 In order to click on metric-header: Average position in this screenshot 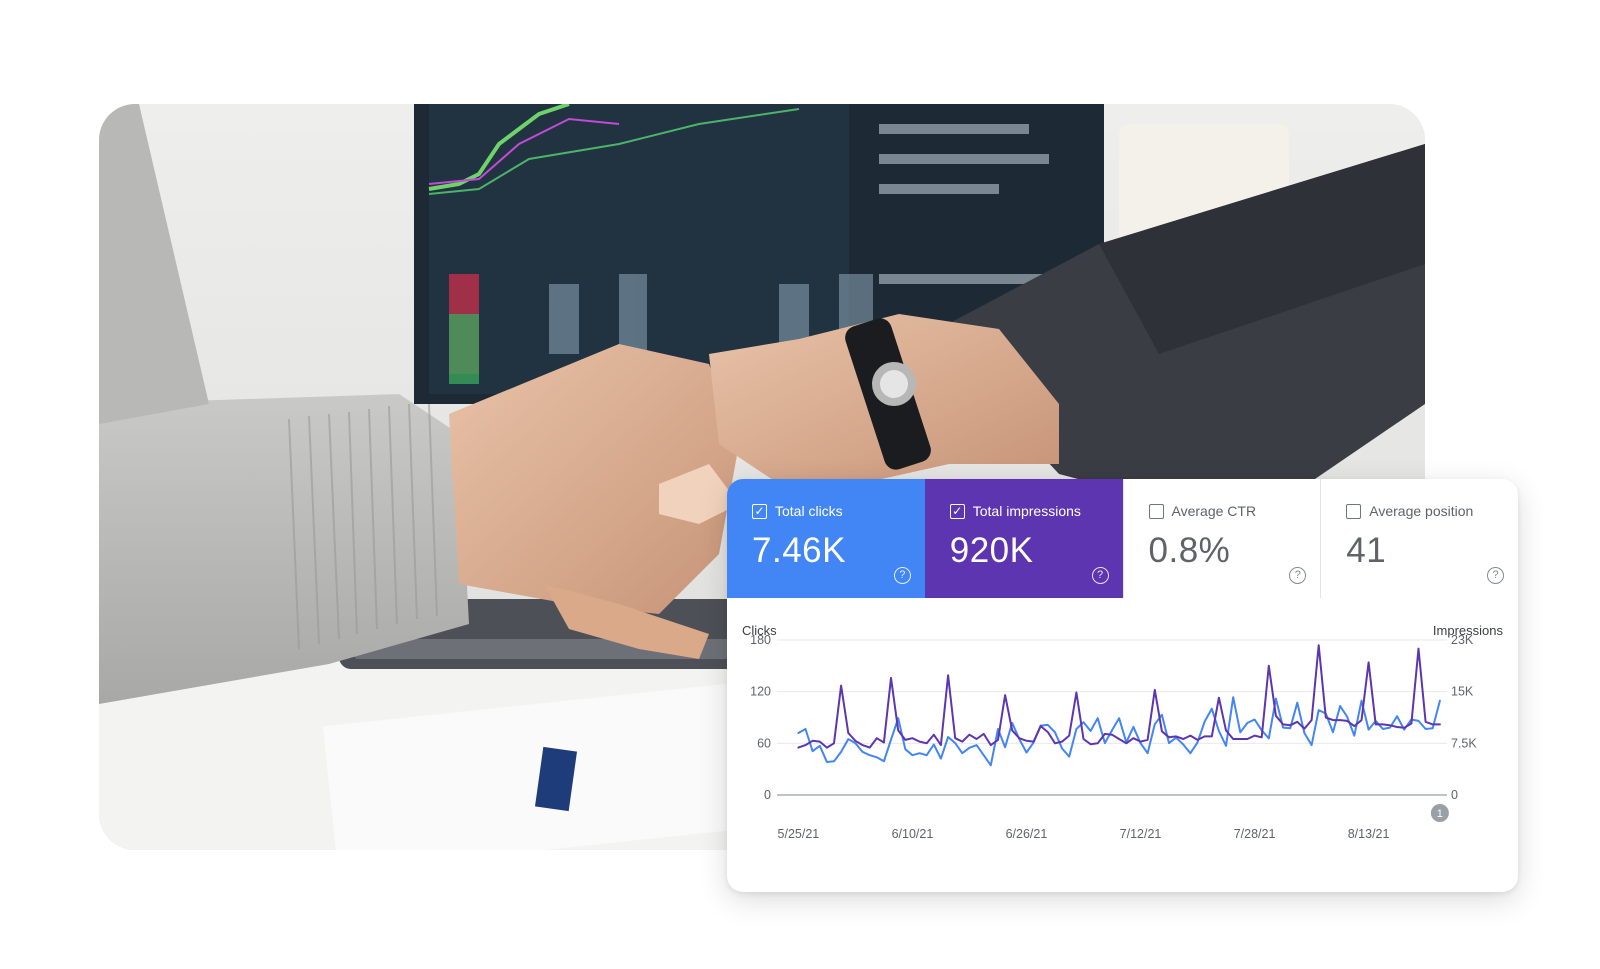, I will do `click(1409, 511)`.